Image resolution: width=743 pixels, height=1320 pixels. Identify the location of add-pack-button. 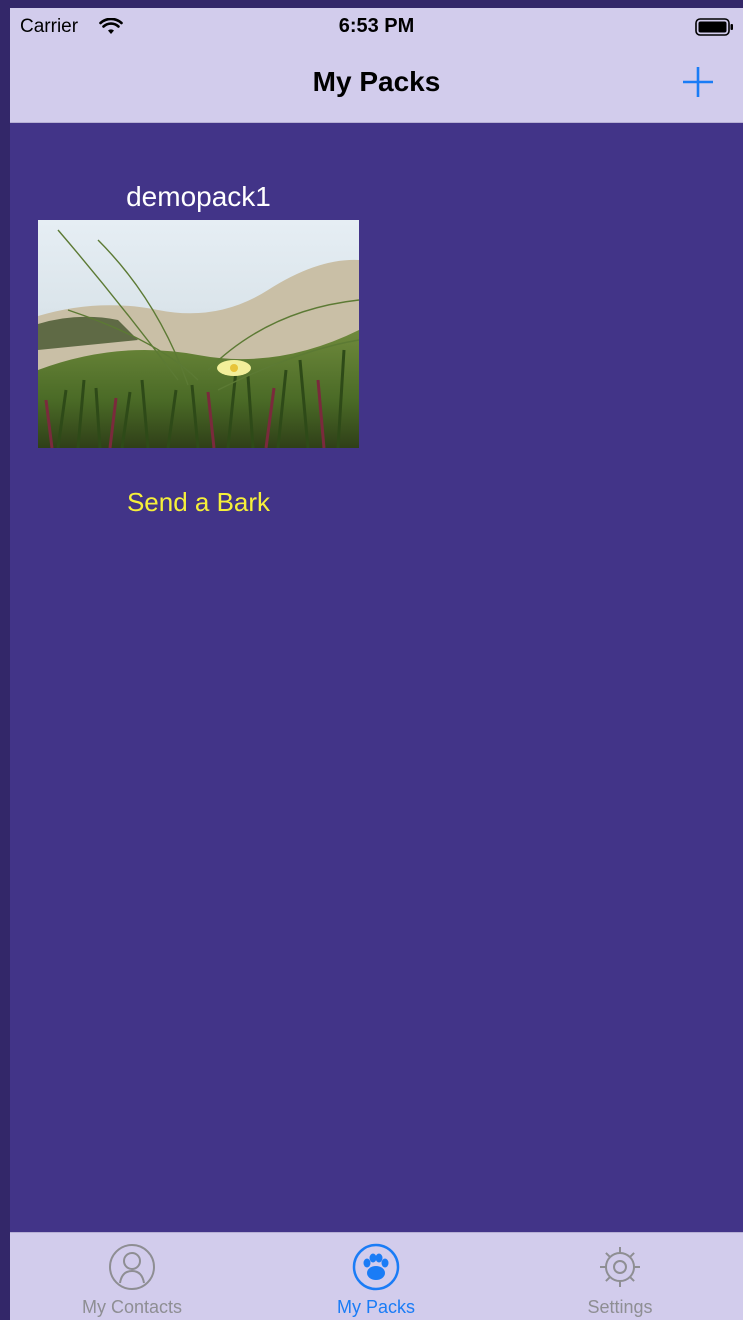
(698, 82).